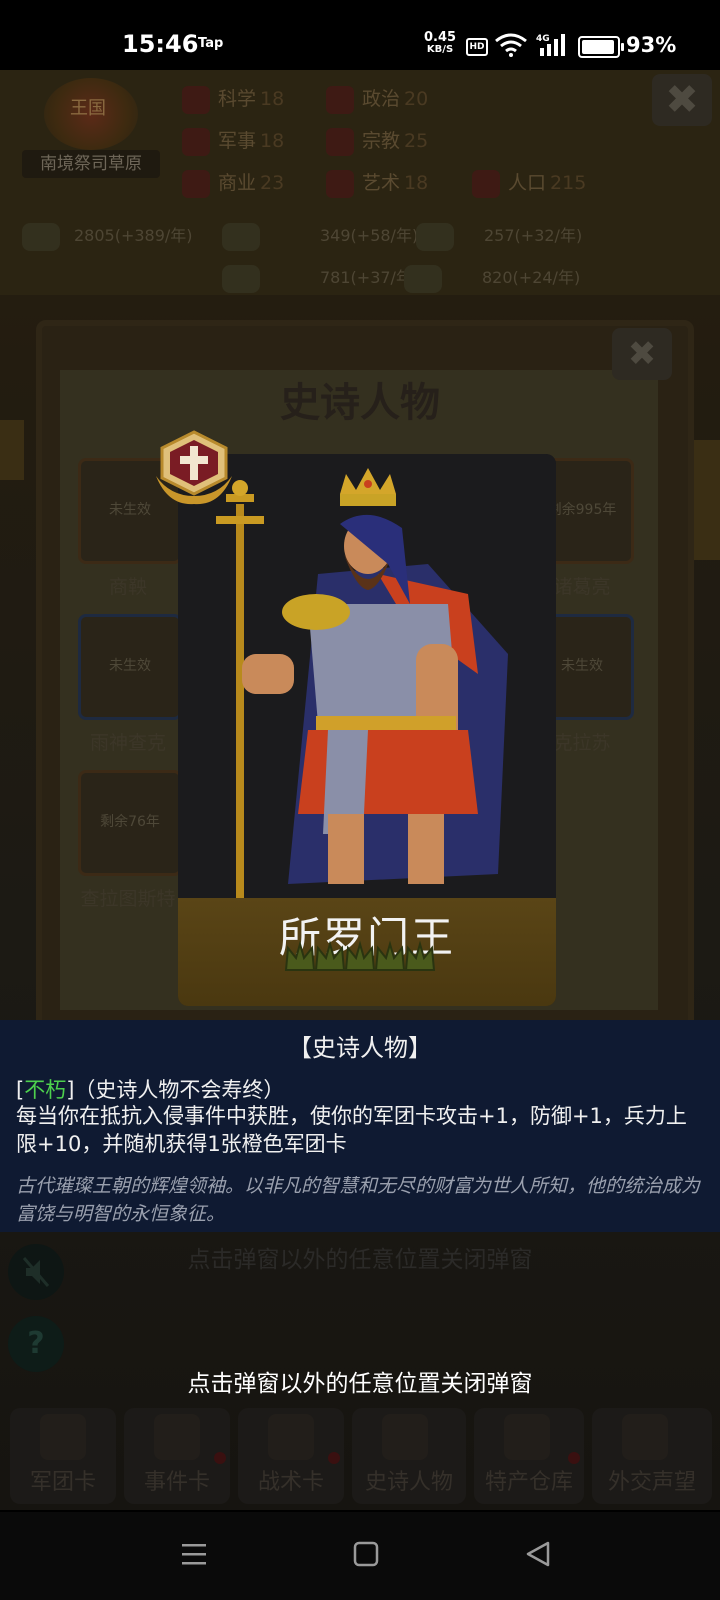 Image resolution: width=720 pixels, height=1600 pixels. I want to click on description-title: 【史诗人物】, so click(360, 1048).